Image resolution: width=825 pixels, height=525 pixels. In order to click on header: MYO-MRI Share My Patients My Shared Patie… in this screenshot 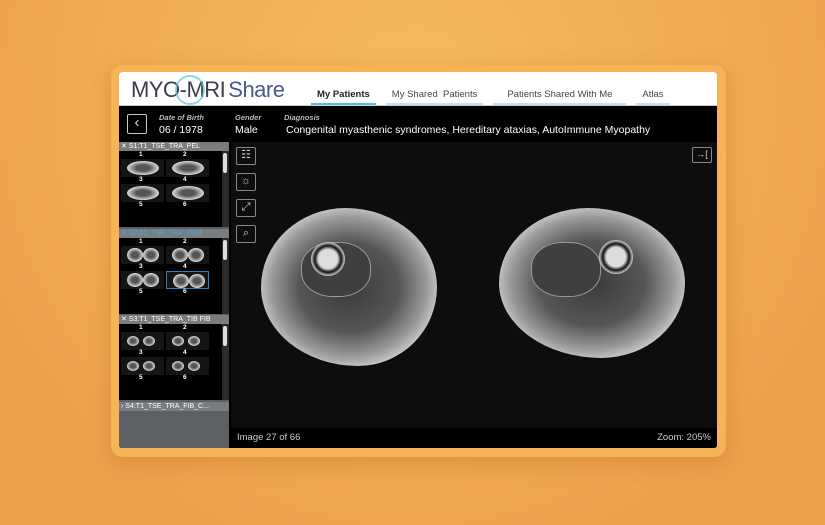, I will do `click(418, 89)`.